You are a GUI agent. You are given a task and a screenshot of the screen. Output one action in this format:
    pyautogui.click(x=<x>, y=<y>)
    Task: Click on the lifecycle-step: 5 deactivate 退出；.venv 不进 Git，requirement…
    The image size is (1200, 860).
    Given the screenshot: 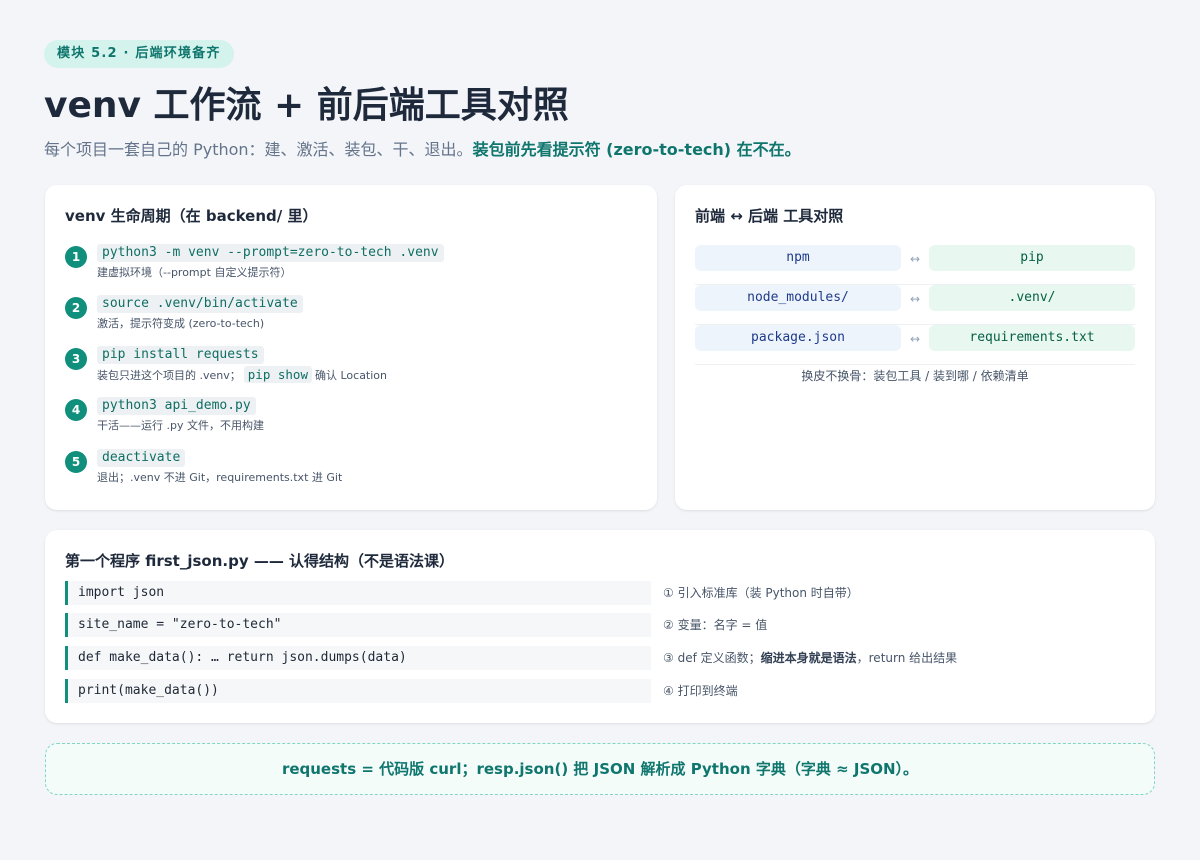 What is the action you would take?
    pyautogui.click(x=355, y=469)
    